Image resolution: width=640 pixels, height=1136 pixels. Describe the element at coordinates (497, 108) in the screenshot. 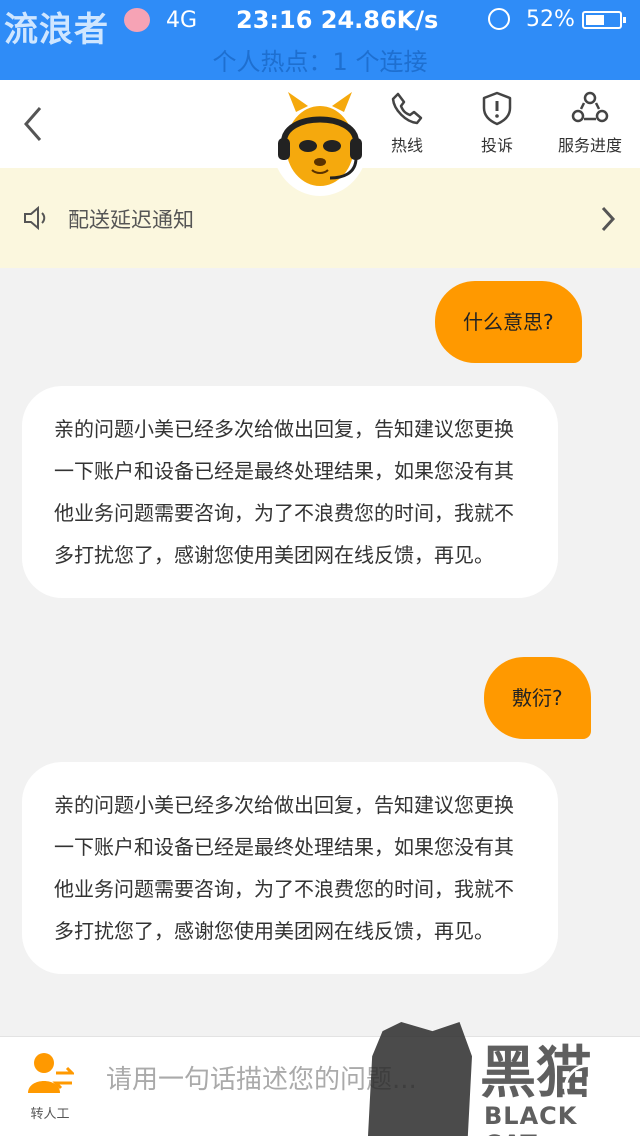

I see `shield-alert-icon` at that location.